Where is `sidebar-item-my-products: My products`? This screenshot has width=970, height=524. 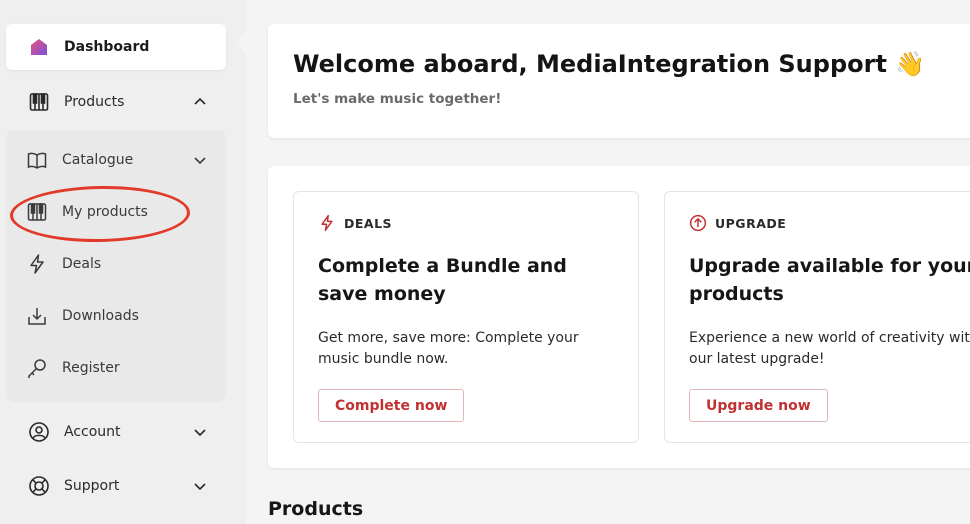 sidebar-item-my-products: My products is located at coordinates (116, 212).